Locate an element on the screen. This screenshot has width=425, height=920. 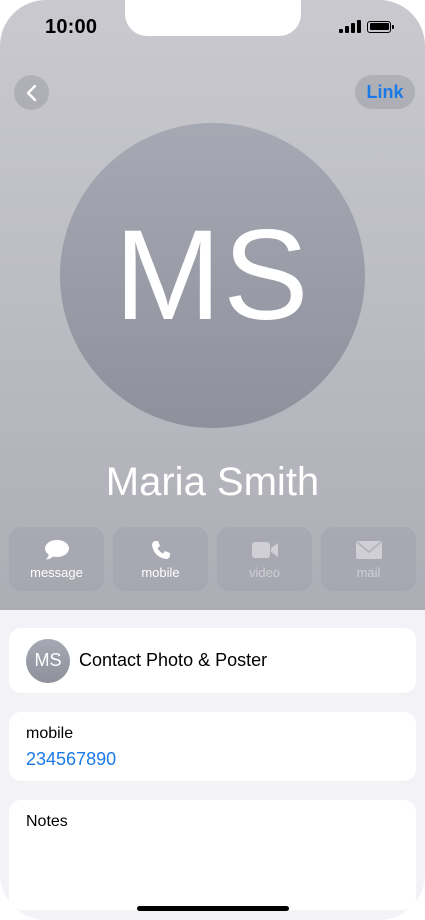
contact-photo-poster-row: MS Contact Photo & Poster is located at coordinates (212, 660).